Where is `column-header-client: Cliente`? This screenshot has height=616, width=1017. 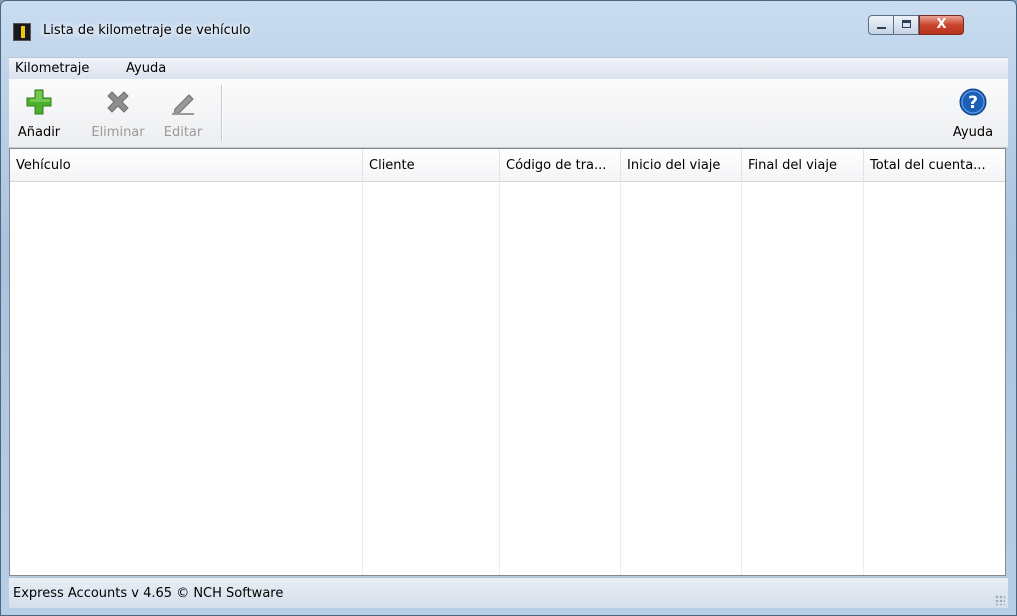 column-header-client: Cliente is located at coordinates (431, 165).